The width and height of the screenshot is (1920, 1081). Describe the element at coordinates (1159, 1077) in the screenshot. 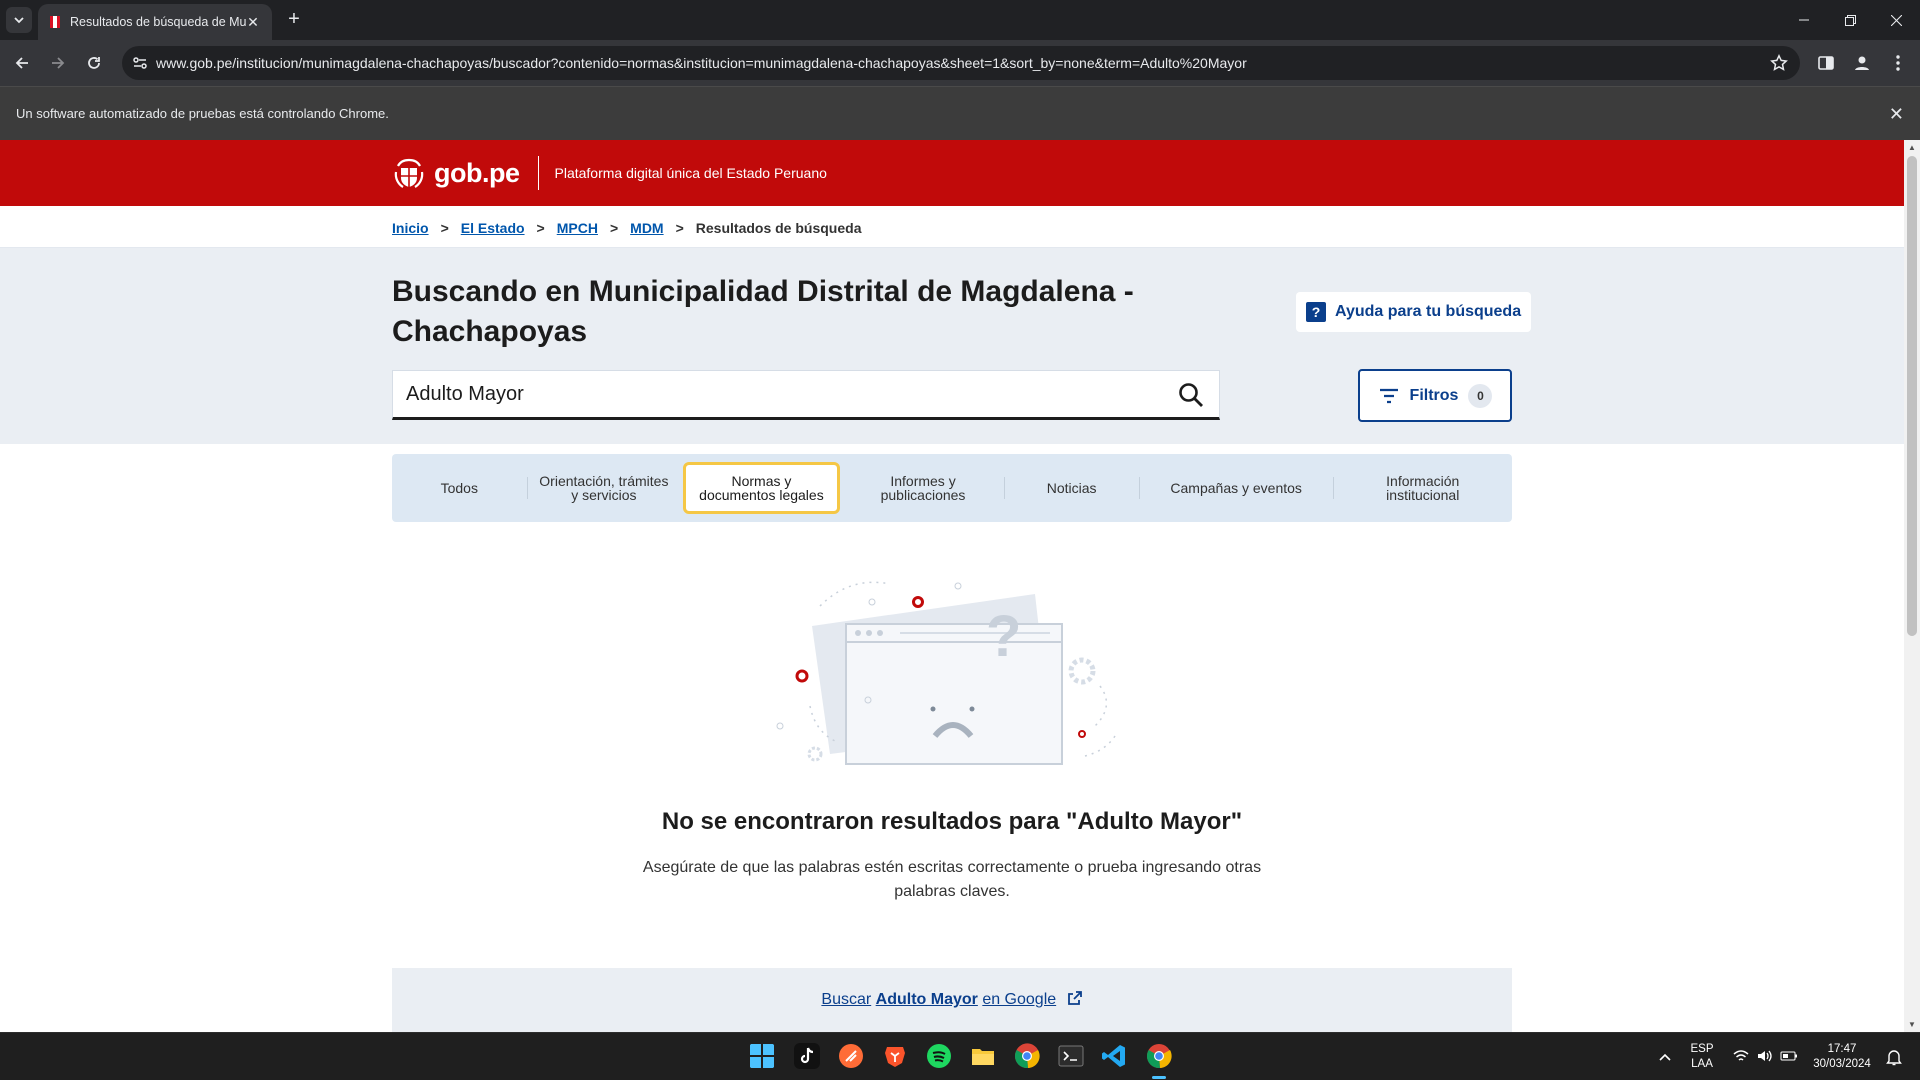

I see `active-app-indicator` at that location.